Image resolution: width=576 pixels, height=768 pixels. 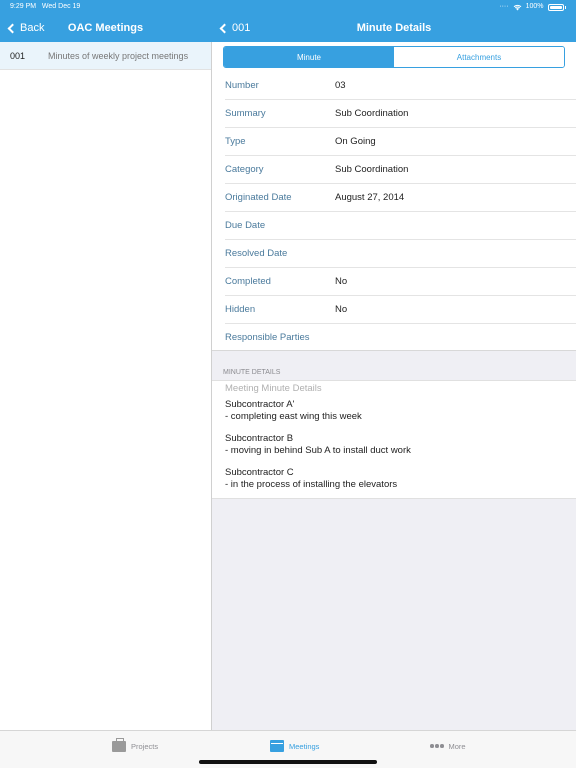 What do you see at coordinates (273, 388) in the screenshot?
I see `notes-placeholder: Meeting Minute Details` at bounding box center [273, 388].